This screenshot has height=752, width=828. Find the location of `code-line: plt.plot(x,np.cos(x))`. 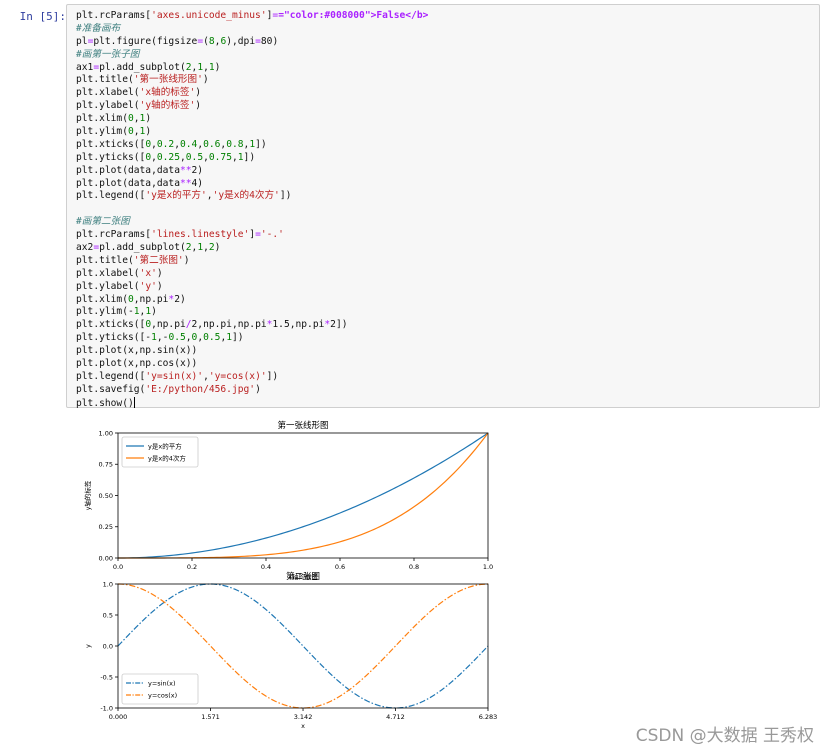

code-line: plt.plot(x,np.cos(x)) is located at coordinates (137, 364).